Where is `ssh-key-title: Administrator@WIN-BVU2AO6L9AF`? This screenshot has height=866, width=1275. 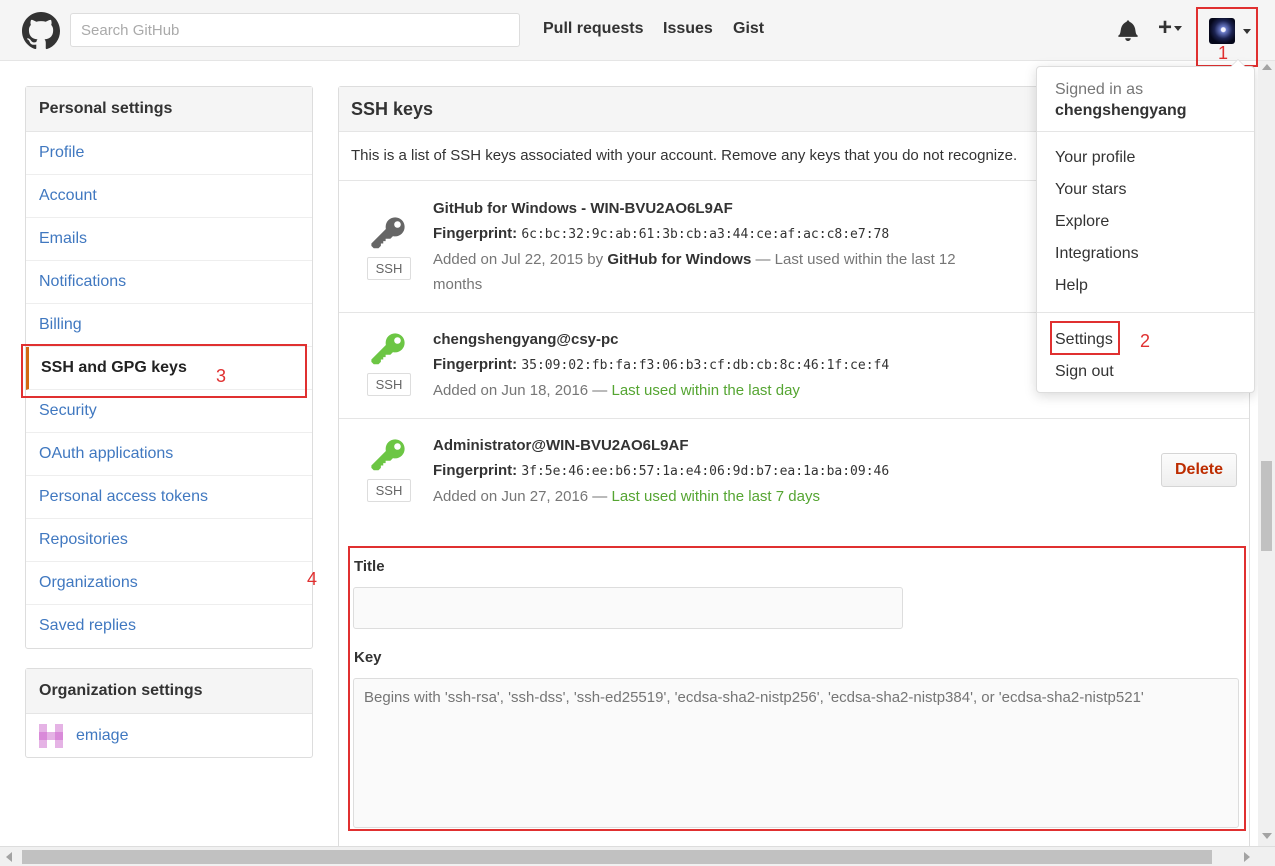 ssh-key-title: Administrator@WIN-BVU2AO6L9AF is located at coordinates (561, 445).